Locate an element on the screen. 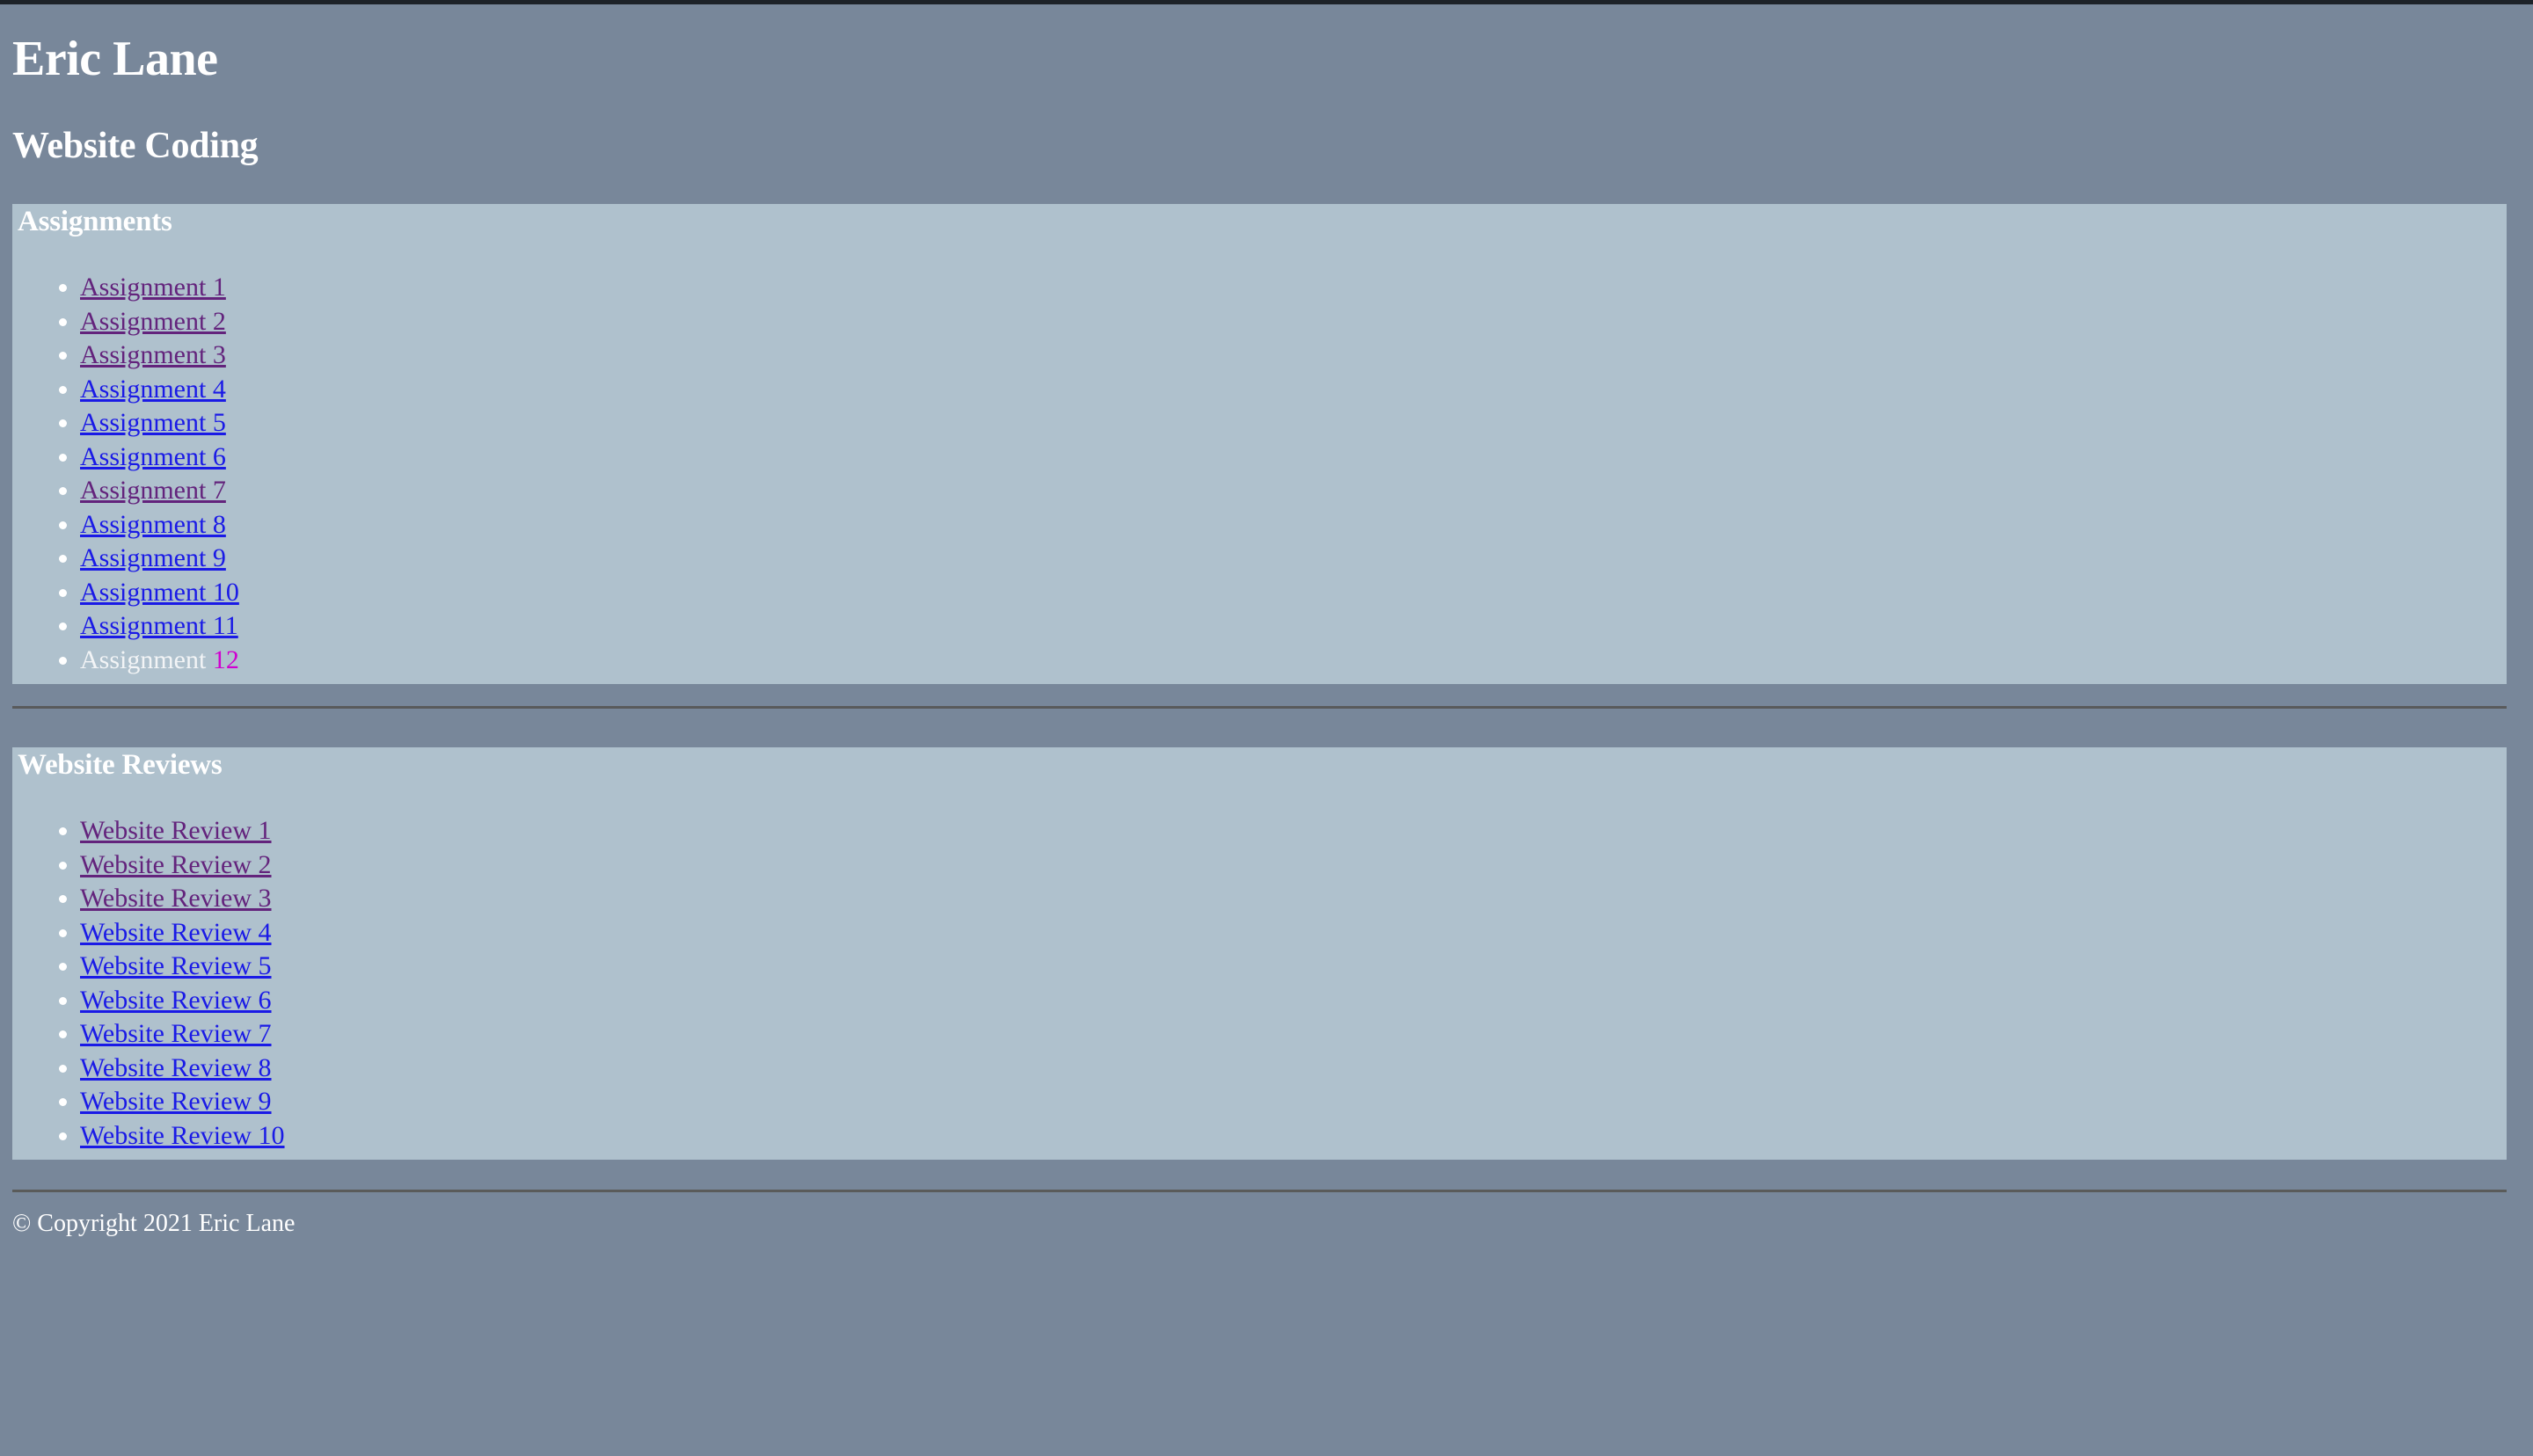 This screenshot has width=2533, height=1456. list-item: Website Review 1 is located at coordinates (1294, 831).